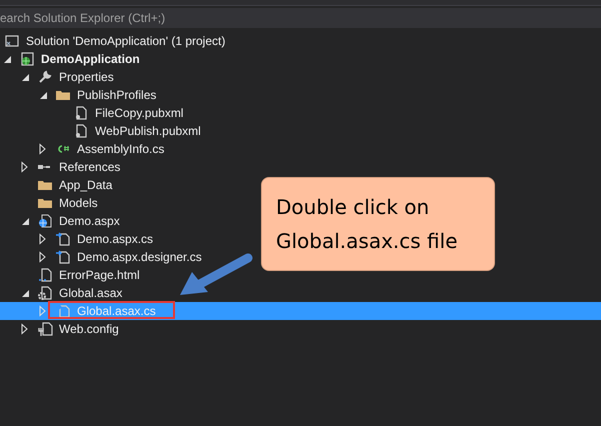  What do you see at coordinates (113, 41) in the screenshot?
I see `tree-item: Solution 'DemoApplication' (1 project)` at bounding box center [113, 41].